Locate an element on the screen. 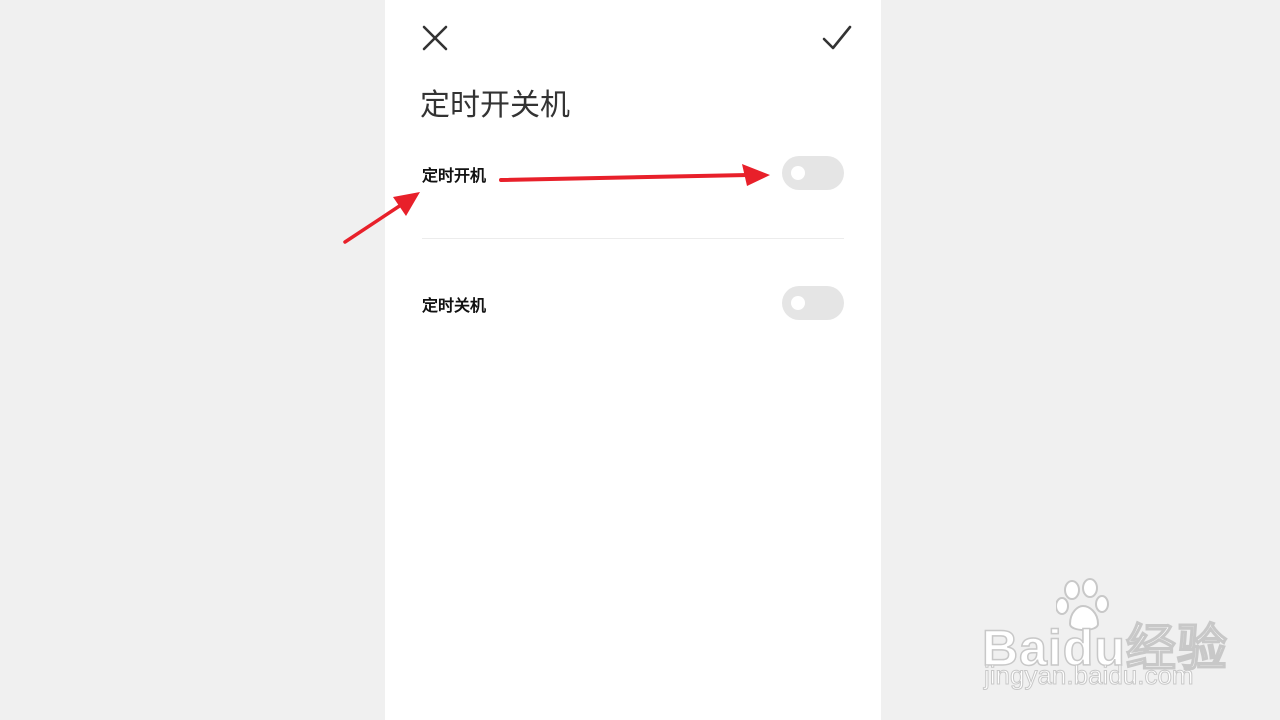 The height and width of the screenshot is (720, 1280). page-title: 定时开关机 is located at coordinates (495, 105).